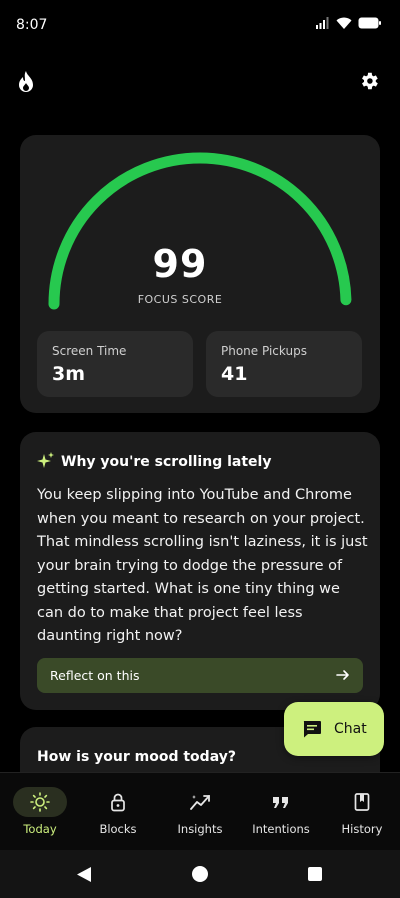 Image resolution: width=400 pixels, height=898 pixels. What do you see at coordinates (350, 729) in the screenshot?
I see `chat-label: Chat` at bounding box center [350, 729].